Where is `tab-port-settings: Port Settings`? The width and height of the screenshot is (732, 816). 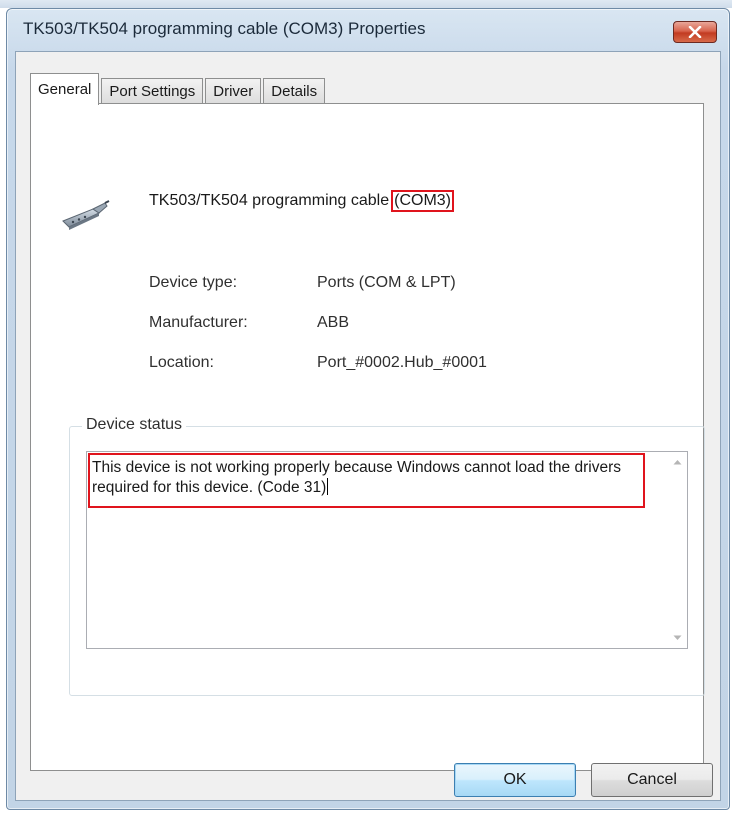
tab-port-settings: Port Settings is located at coordinates (152, 91).